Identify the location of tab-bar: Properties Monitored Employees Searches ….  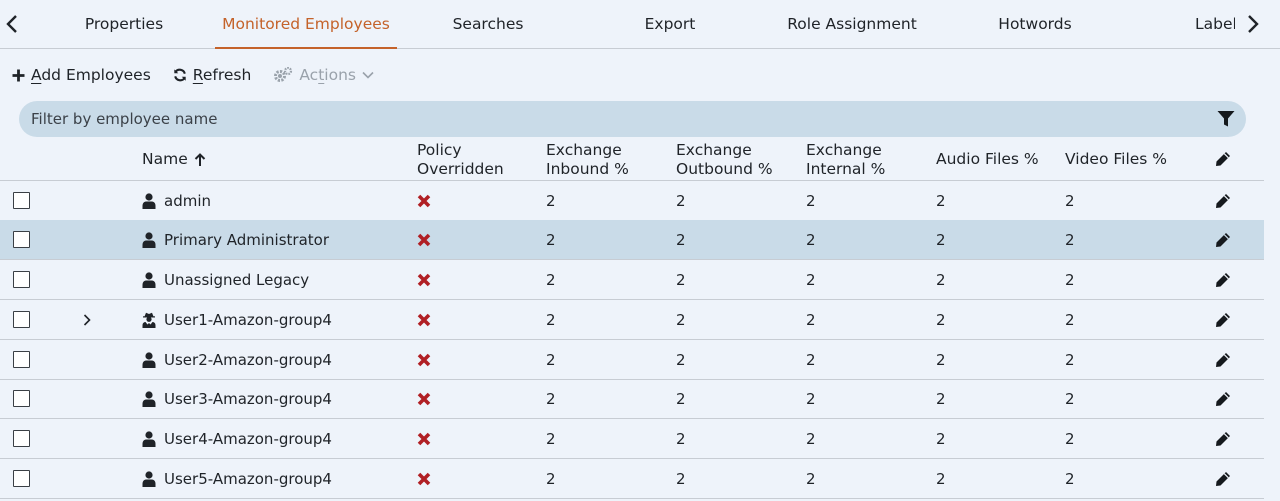
(640, 24).